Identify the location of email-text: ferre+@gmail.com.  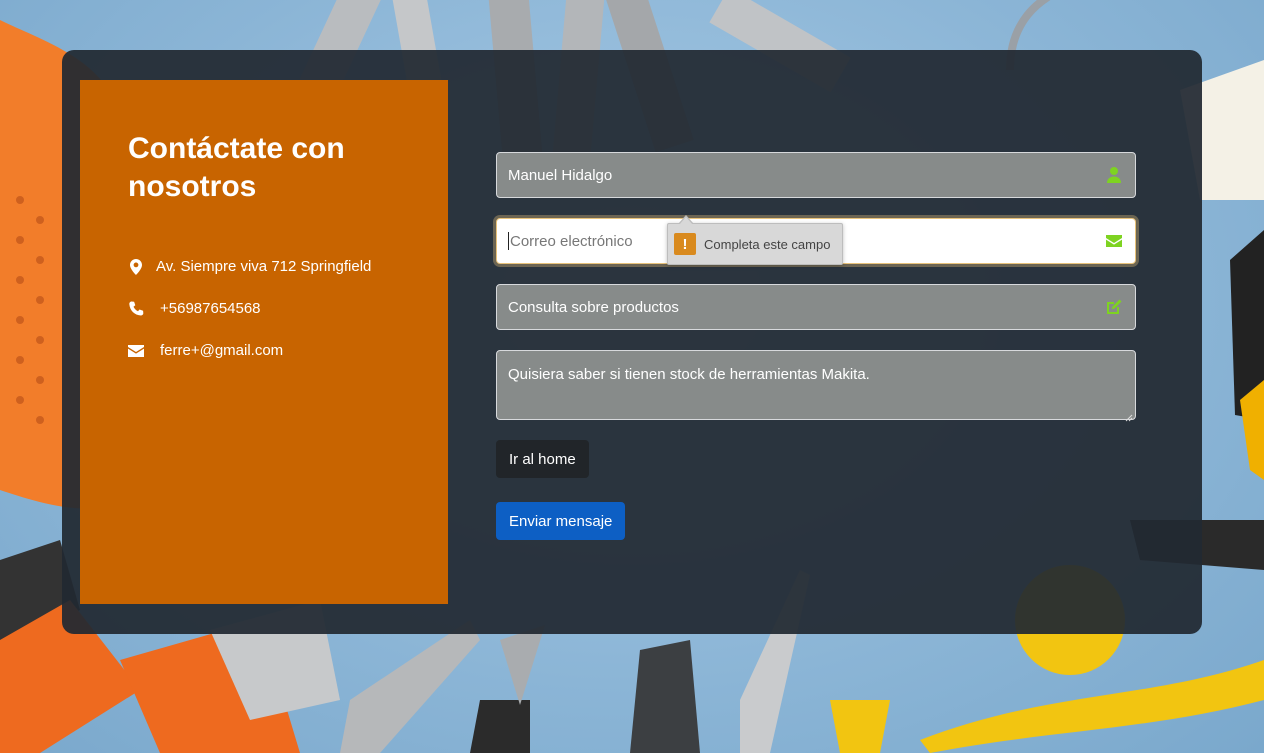
(222, 350).